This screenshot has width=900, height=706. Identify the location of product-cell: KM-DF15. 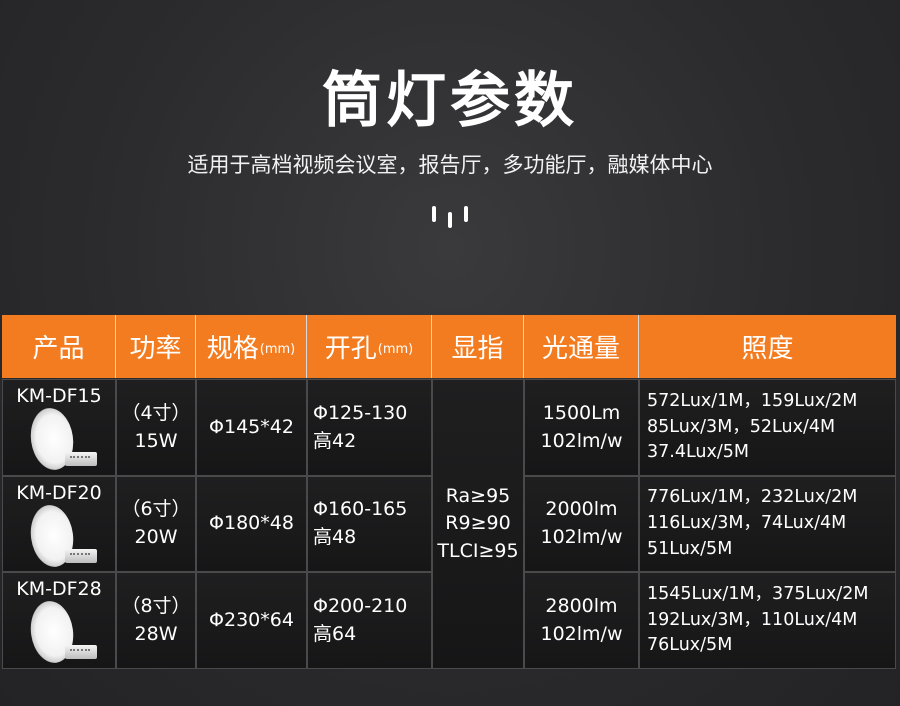
(59, 427).